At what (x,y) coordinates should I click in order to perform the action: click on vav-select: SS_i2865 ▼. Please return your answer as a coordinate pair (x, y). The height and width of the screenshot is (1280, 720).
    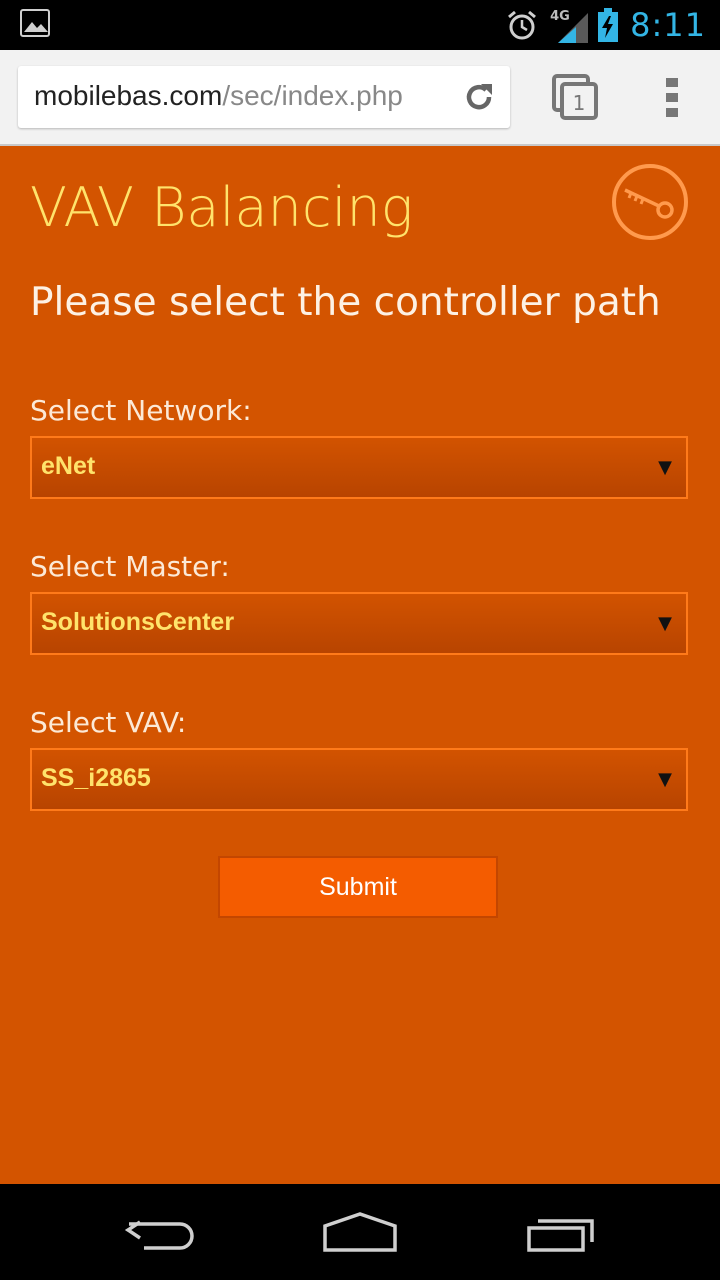
    Looking at the image, I should click on (359, 779).